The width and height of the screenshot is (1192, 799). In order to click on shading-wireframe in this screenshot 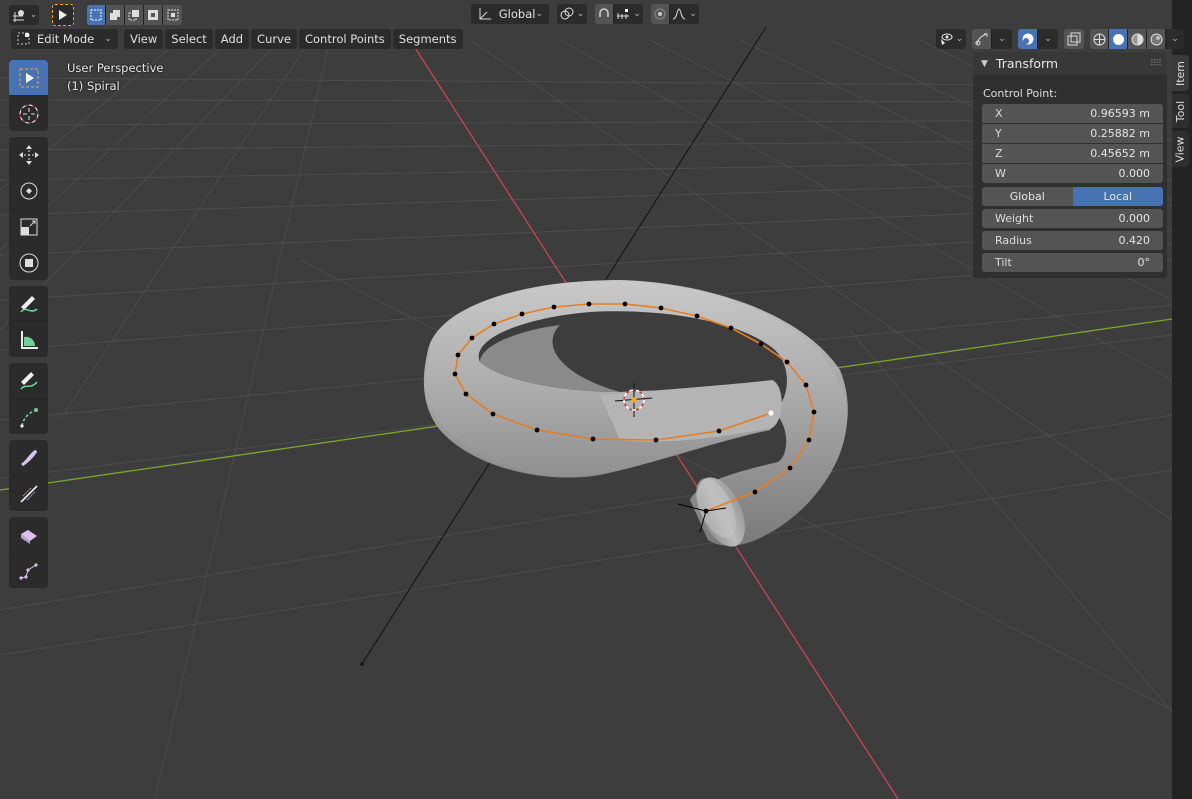, I will do `click(1099, 39)`.